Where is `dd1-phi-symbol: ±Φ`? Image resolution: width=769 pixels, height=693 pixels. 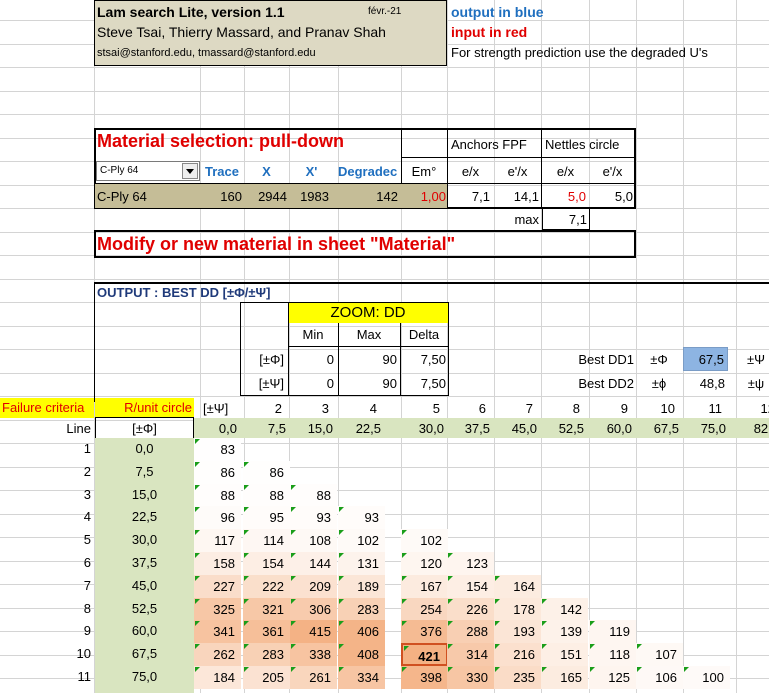 dd1-phi-symbol: ±Φ is located at coordinates (659, 359).